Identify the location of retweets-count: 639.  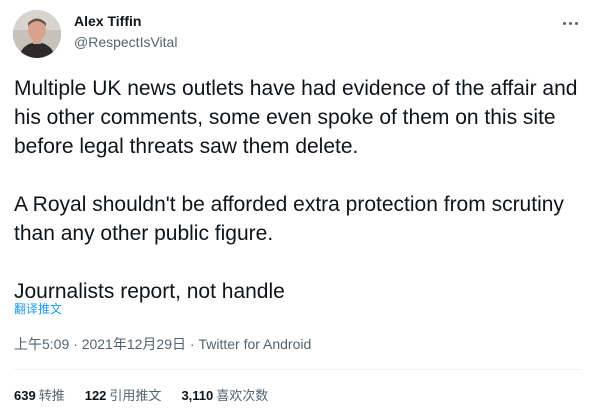
(25, 395).